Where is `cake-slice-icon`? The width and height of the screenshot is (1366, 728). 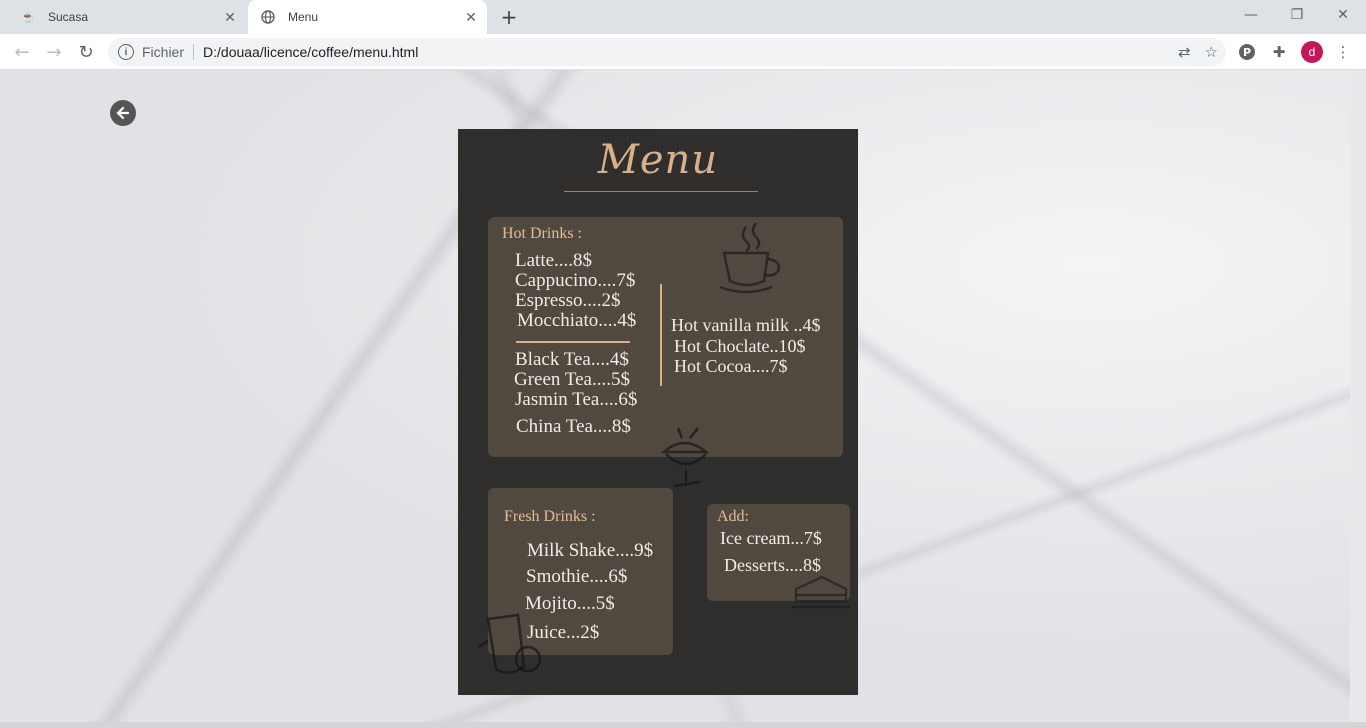 cake-slice-icon is located at coordinates (822, 595).